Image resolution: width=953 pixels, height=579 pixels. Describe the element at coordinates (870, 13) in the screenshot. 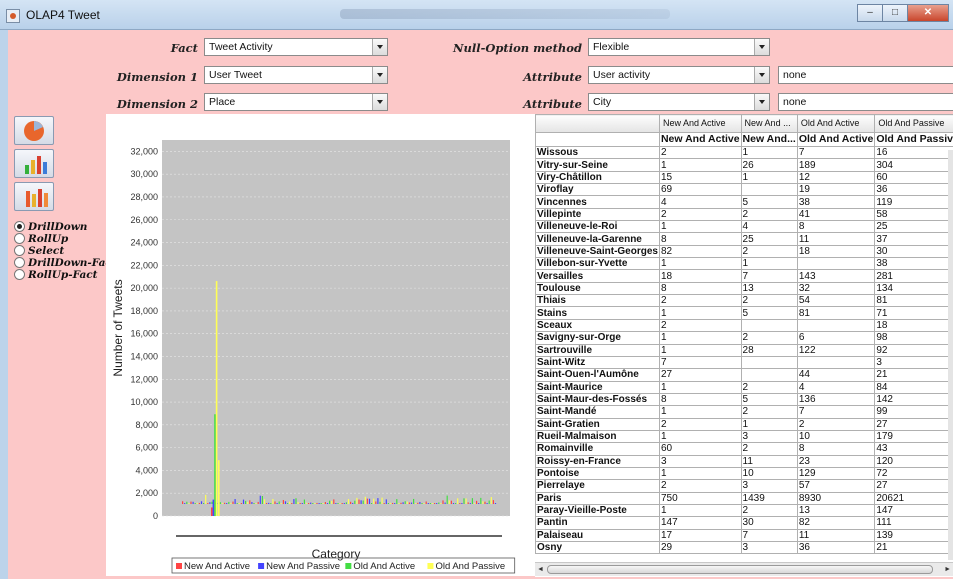

I see `minimize-button: –` at that location.